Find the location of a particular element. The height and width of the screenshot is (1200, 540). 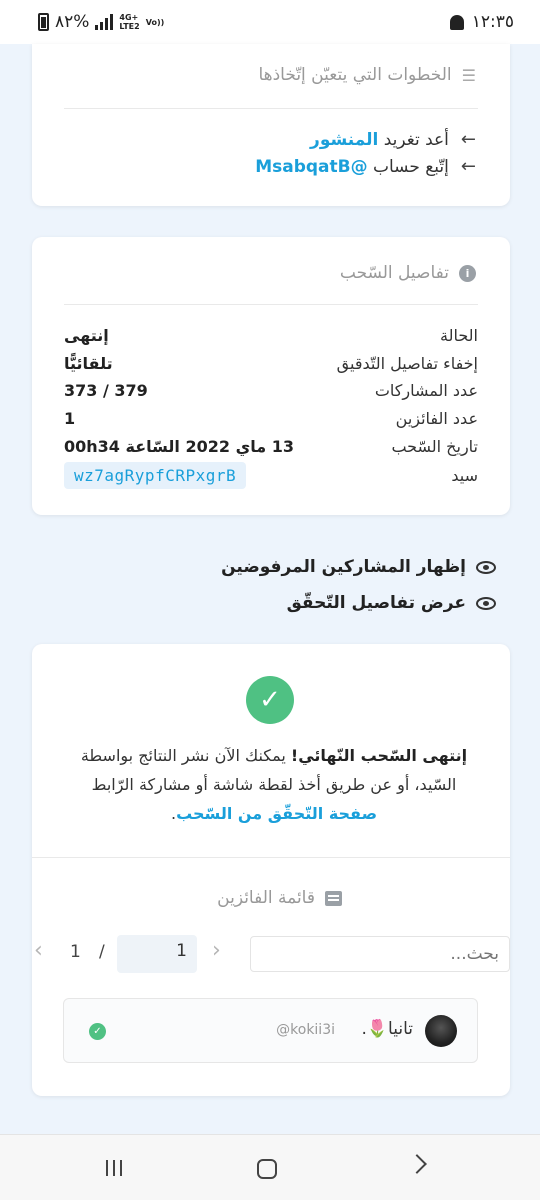

search-input is located at coordinates (380, 954).